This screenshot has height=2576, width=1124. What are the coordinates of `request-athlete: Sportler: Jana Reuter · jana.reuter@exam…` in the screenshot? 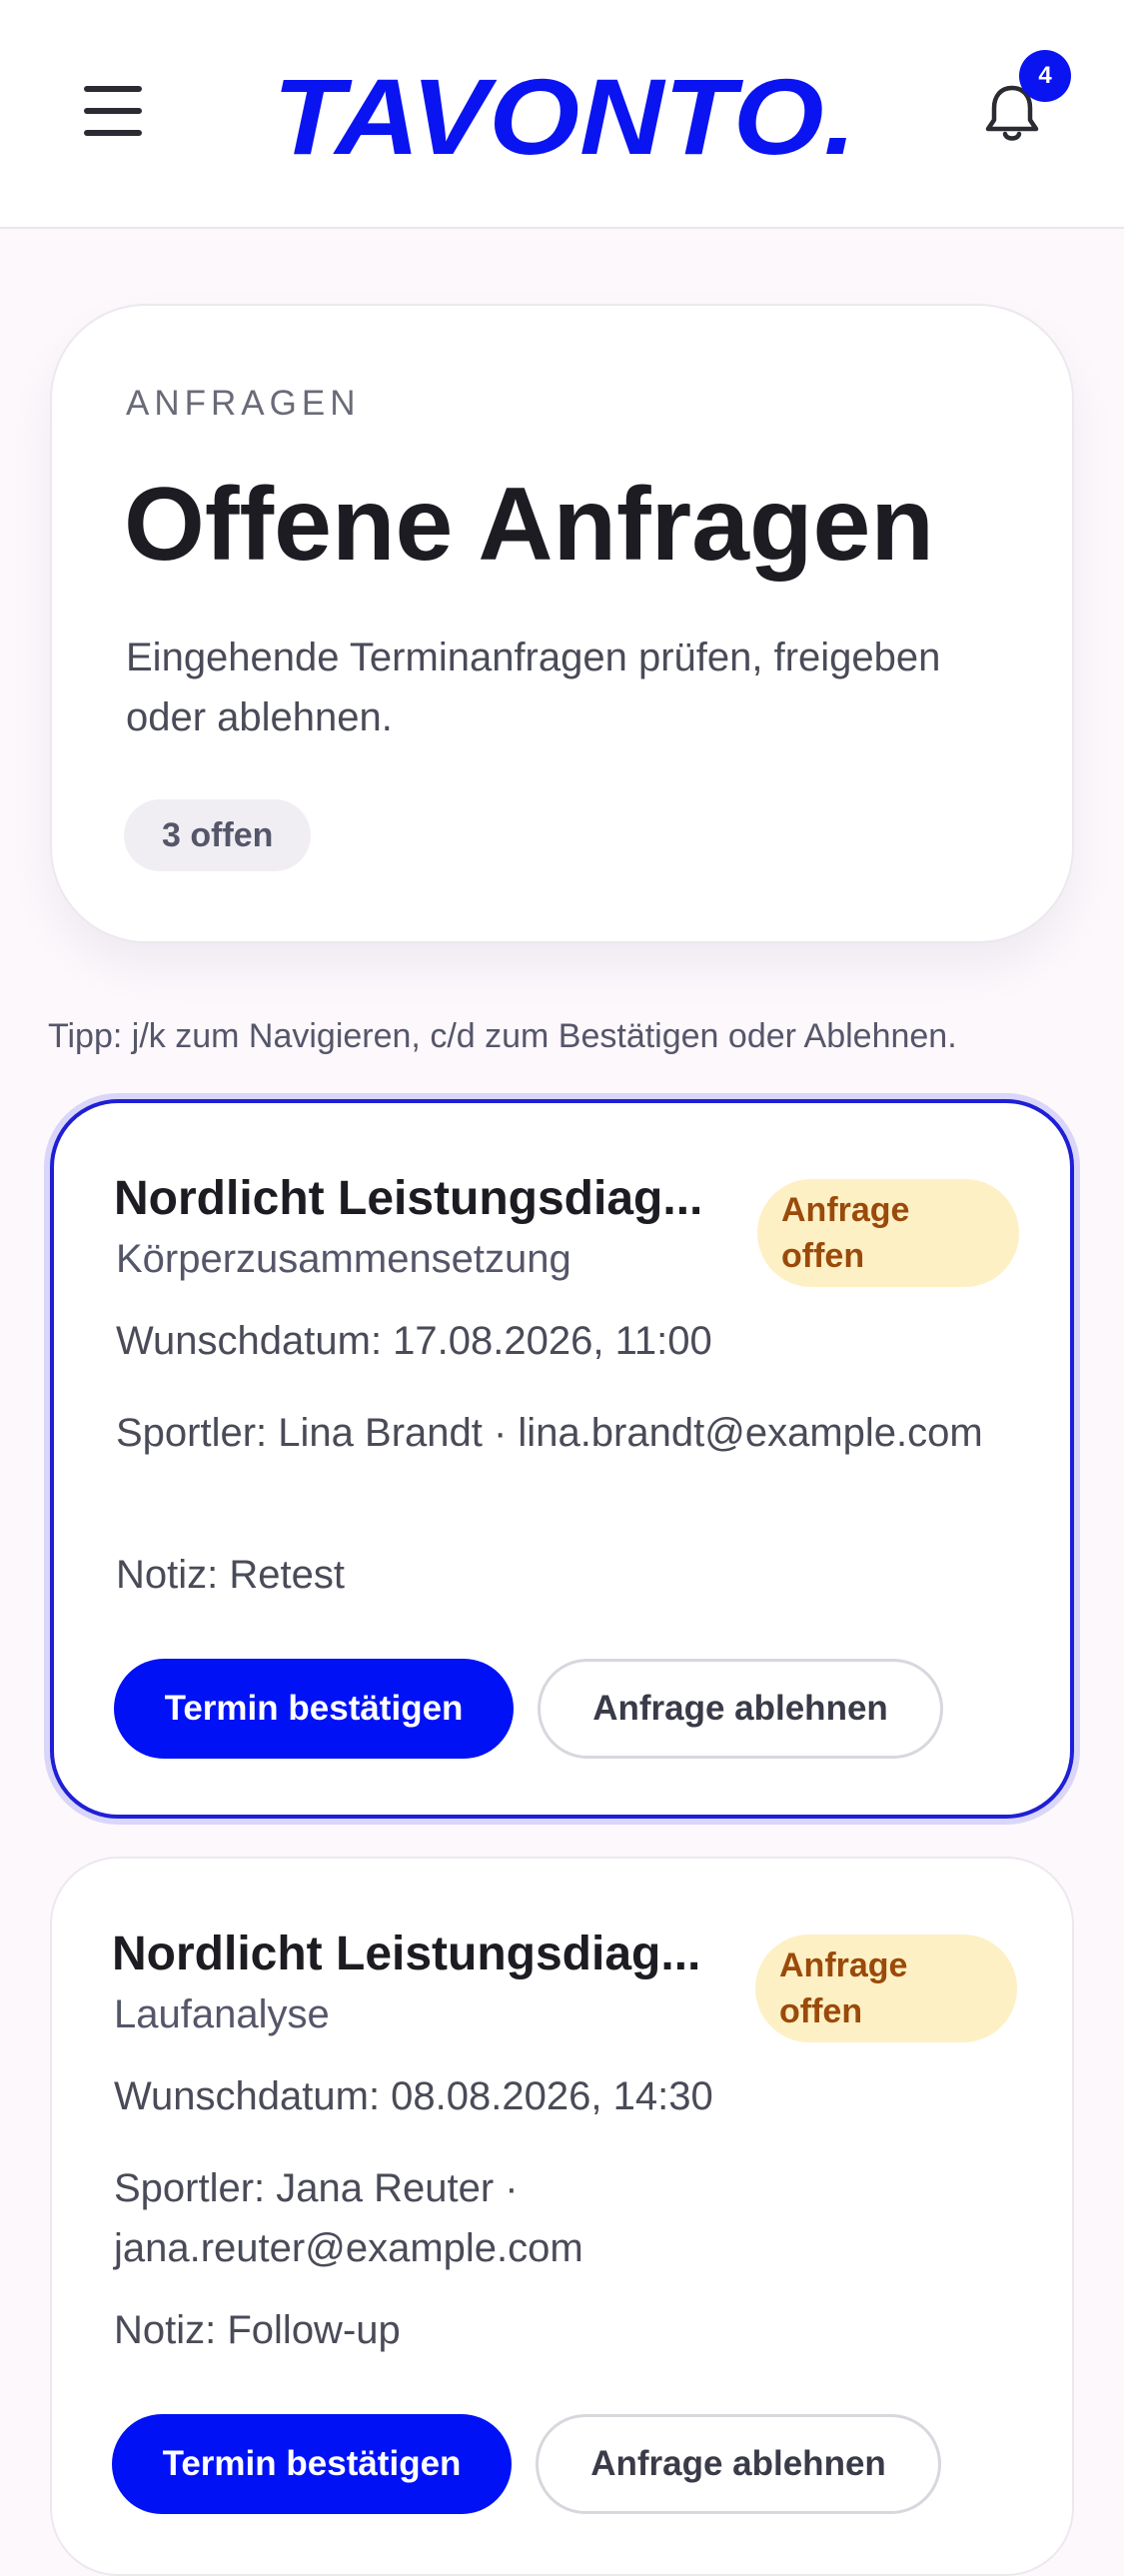 It's located at (348, 2218).